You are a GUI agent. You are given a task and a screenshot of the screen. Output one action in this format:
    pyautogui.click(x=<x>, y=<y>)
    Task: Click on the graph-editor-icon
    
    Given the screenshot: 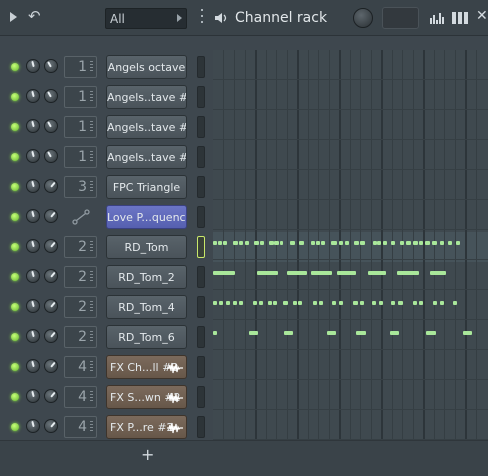 What is the action you would take?
    pyautogui.click(x=438, y=18)
    